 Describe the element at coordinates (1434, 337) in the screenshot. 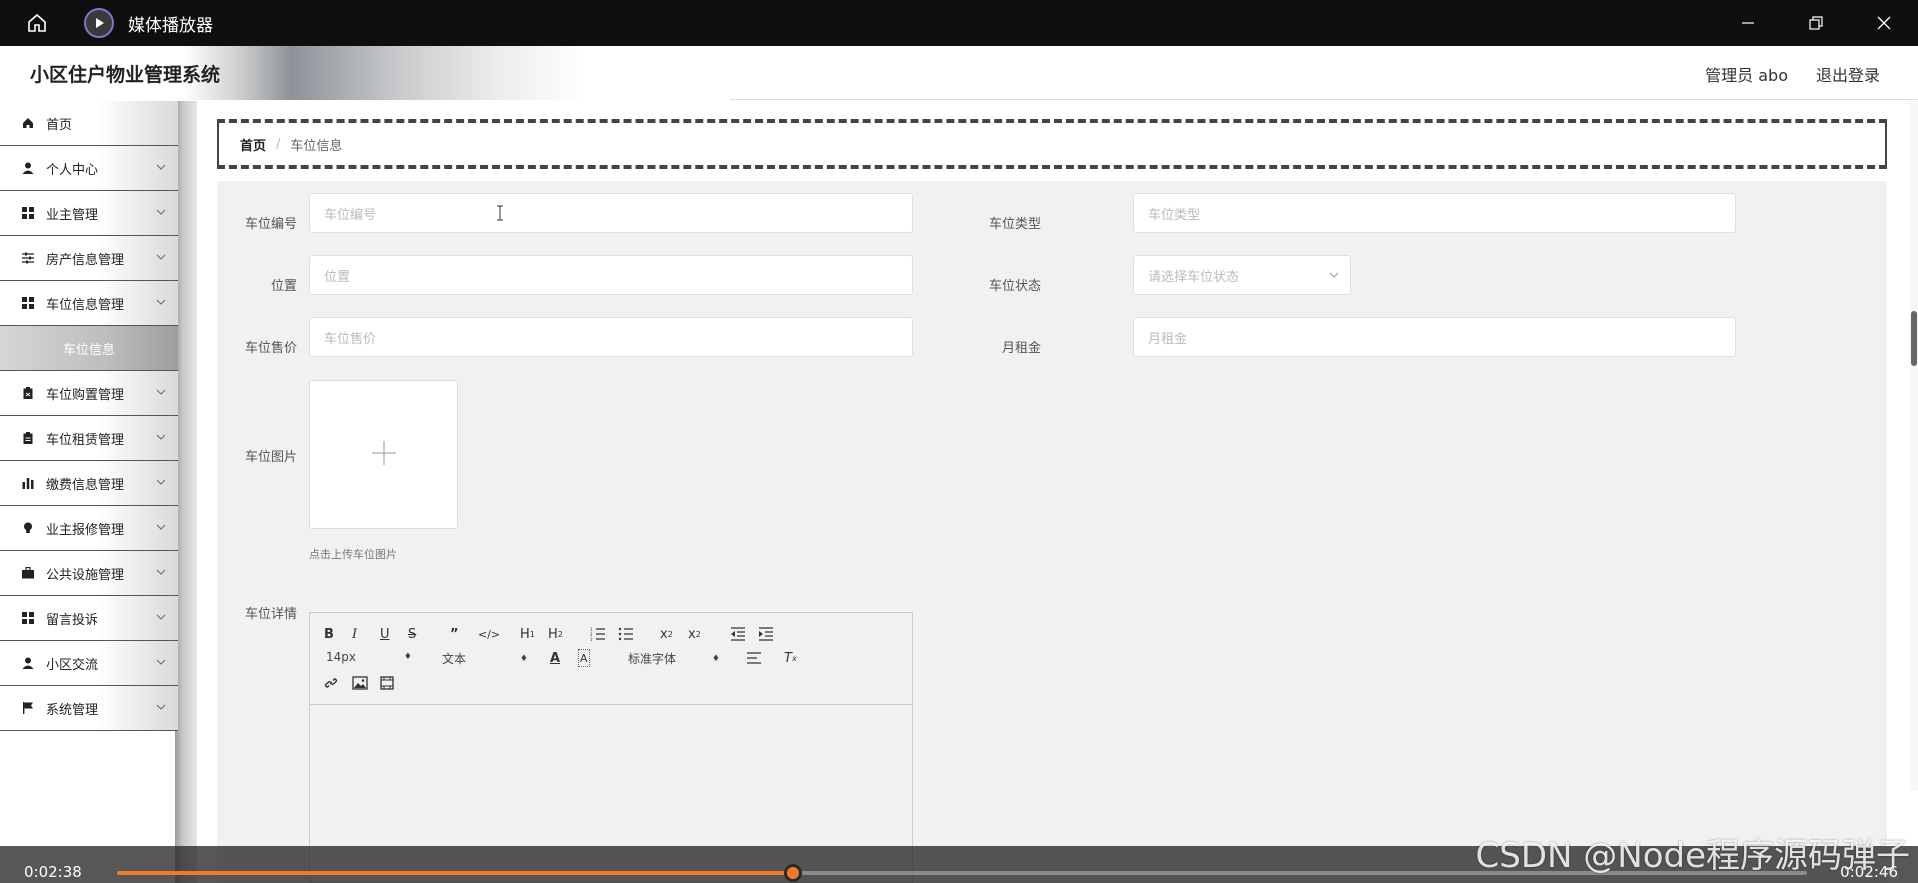

I see `rent-input: 月租金` at that location.